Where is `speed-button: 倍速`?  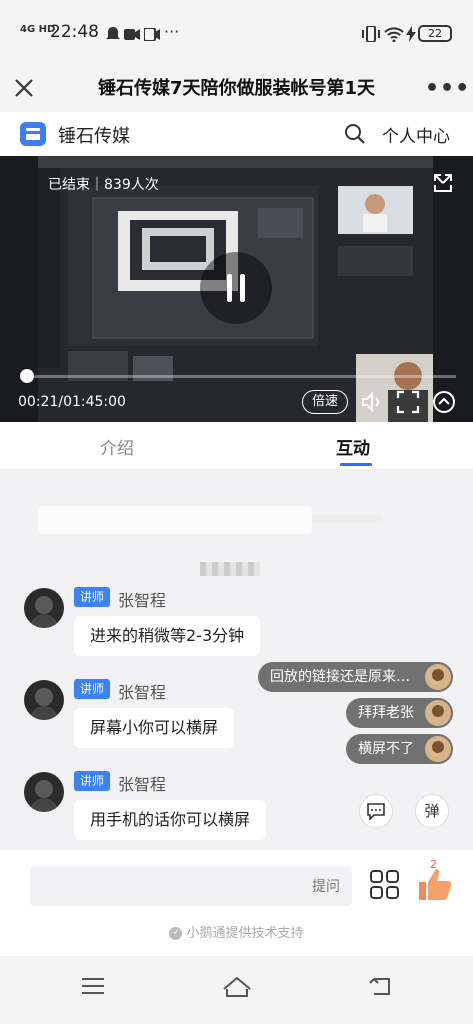
speed-button: 倍速 is located at coordinates (325, 402).